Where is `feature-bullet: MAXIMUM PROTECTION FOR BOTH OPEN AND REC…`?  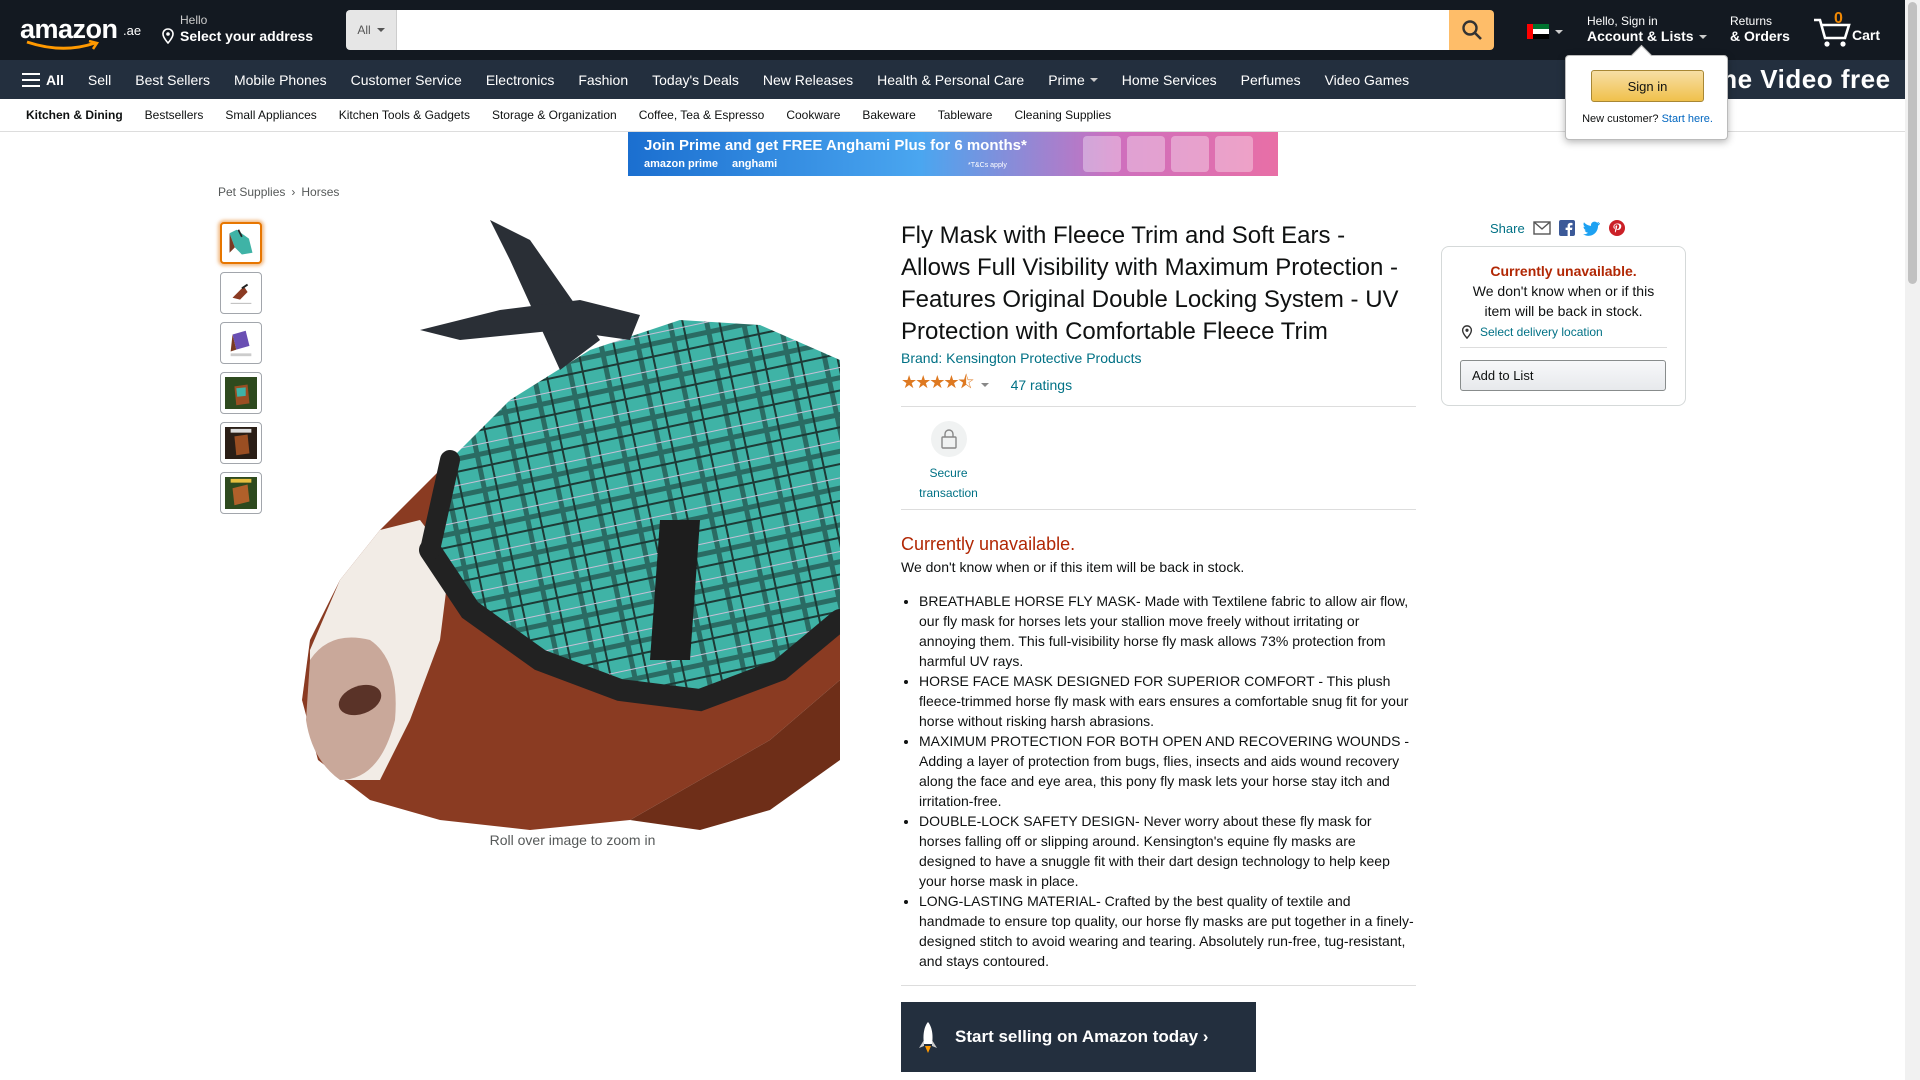
feature-bullet: MAXIMUM PROTECTION FOR BOTH OPEN AND REC… is located at coordinates (1167, 771).